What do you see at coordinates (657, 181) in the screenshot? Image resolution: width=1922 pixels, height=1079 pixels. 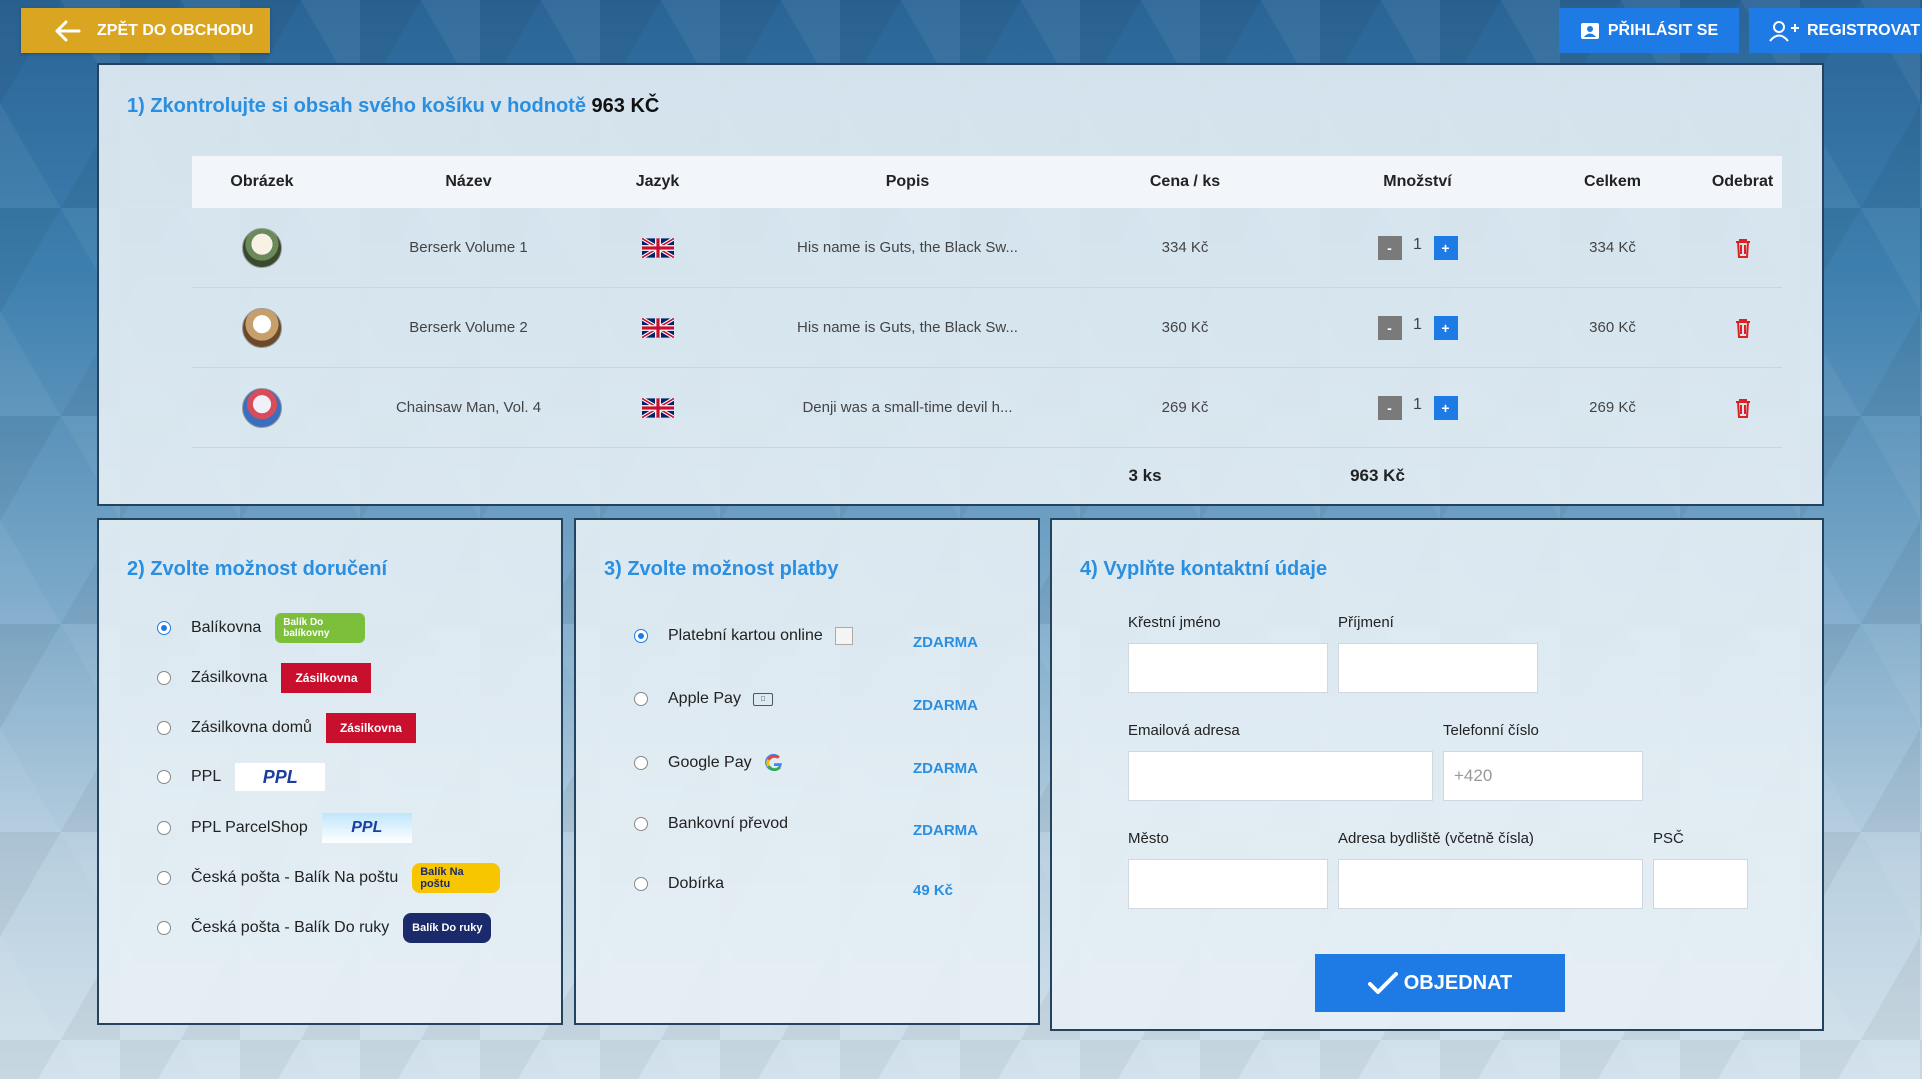 I see `col-header-language: Jazyk` at bounding box center [657, 181].